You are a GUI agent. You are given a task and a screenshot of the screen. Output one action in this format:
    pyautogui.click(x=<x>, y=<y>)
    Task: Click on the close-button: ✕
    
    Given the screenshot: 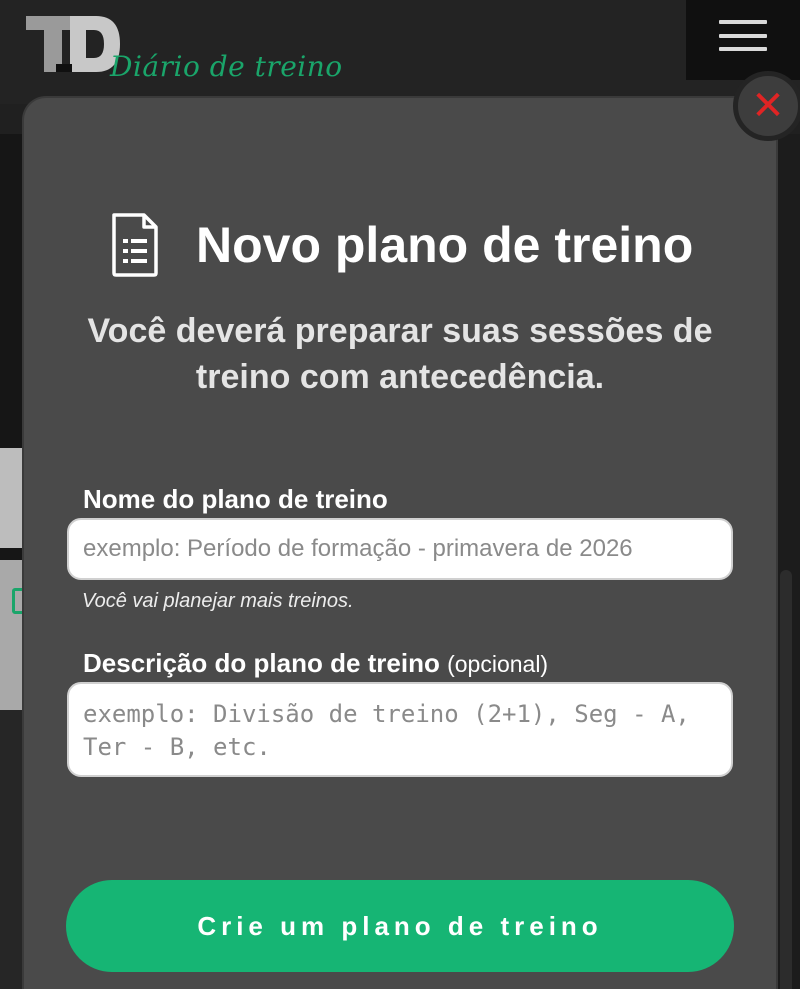 What is the action you would take?
    pyautogui.click(x=766, y=106)
    